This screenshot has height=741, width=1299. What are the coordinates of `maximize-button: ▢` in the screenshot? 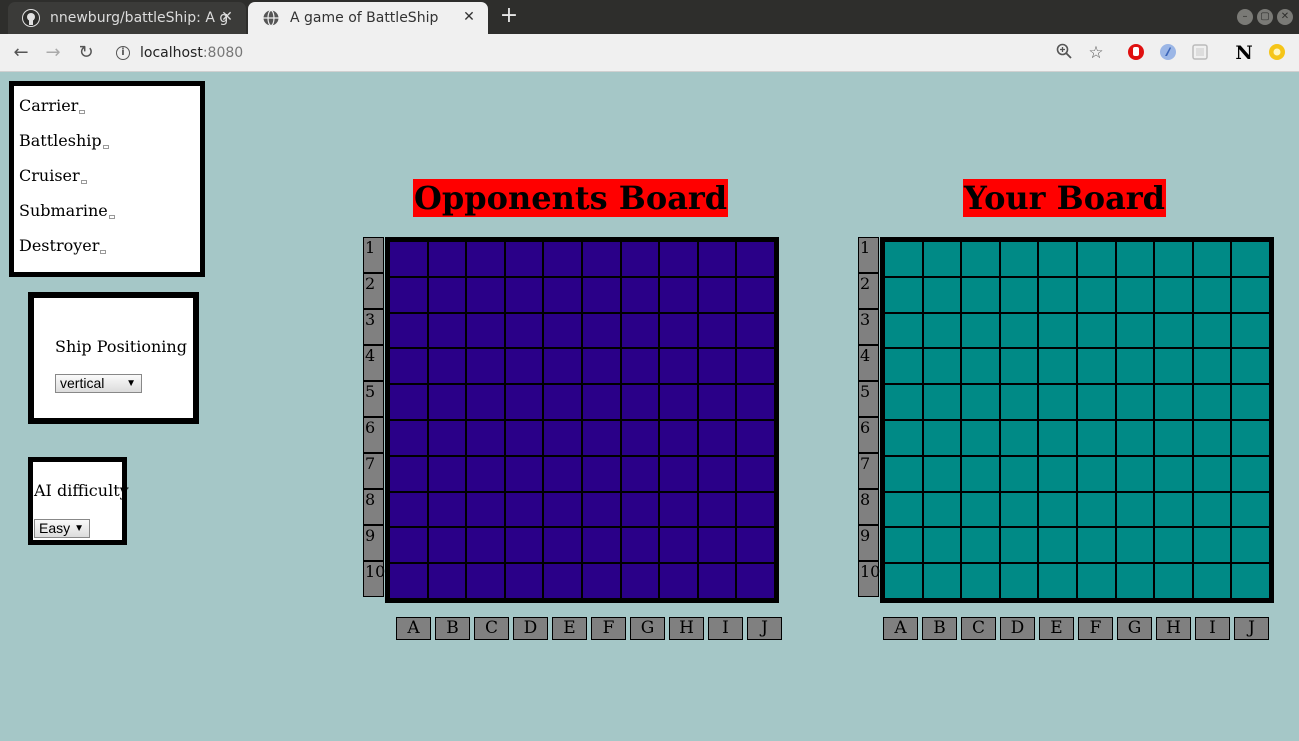 It's located at (1265, 17).